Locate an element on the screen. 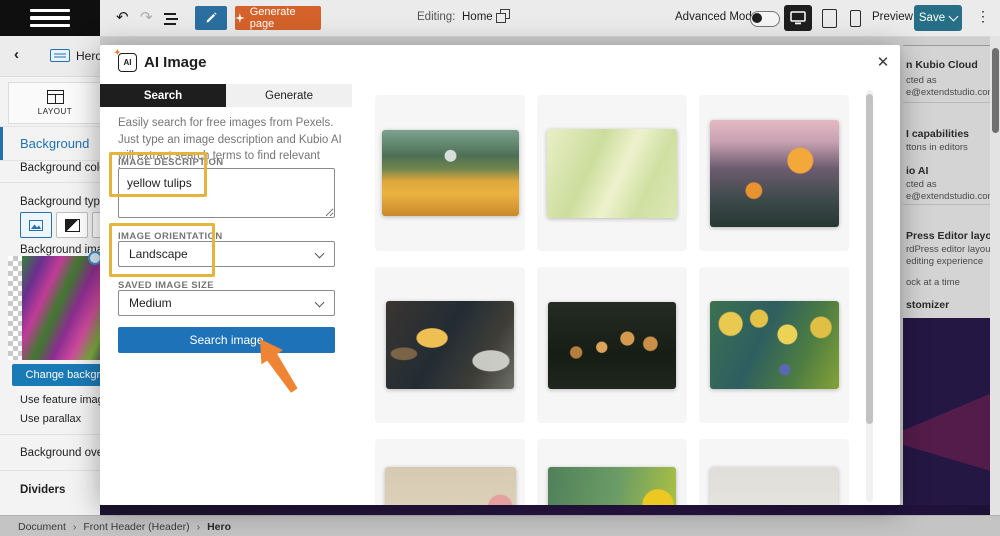 The image size is (1000, 536). close-icon: ✕ is located at coordinates (883, 62).